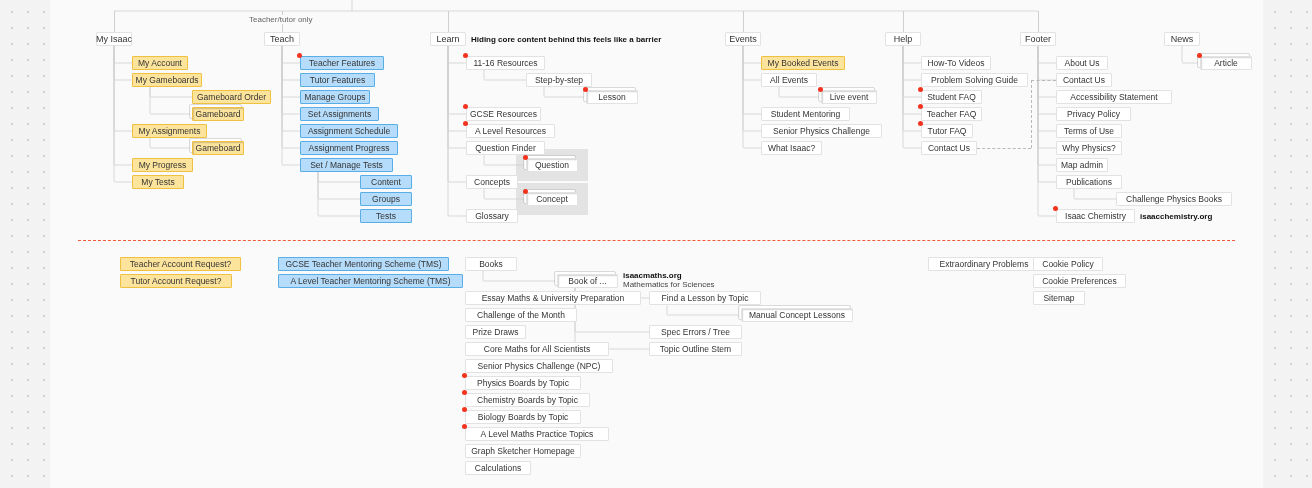 This screenshot has height=488, width=1312. Describe the element at coordinates (1082, 165) in the screenshot. I see `sitemap-node: Map admin` at that location.